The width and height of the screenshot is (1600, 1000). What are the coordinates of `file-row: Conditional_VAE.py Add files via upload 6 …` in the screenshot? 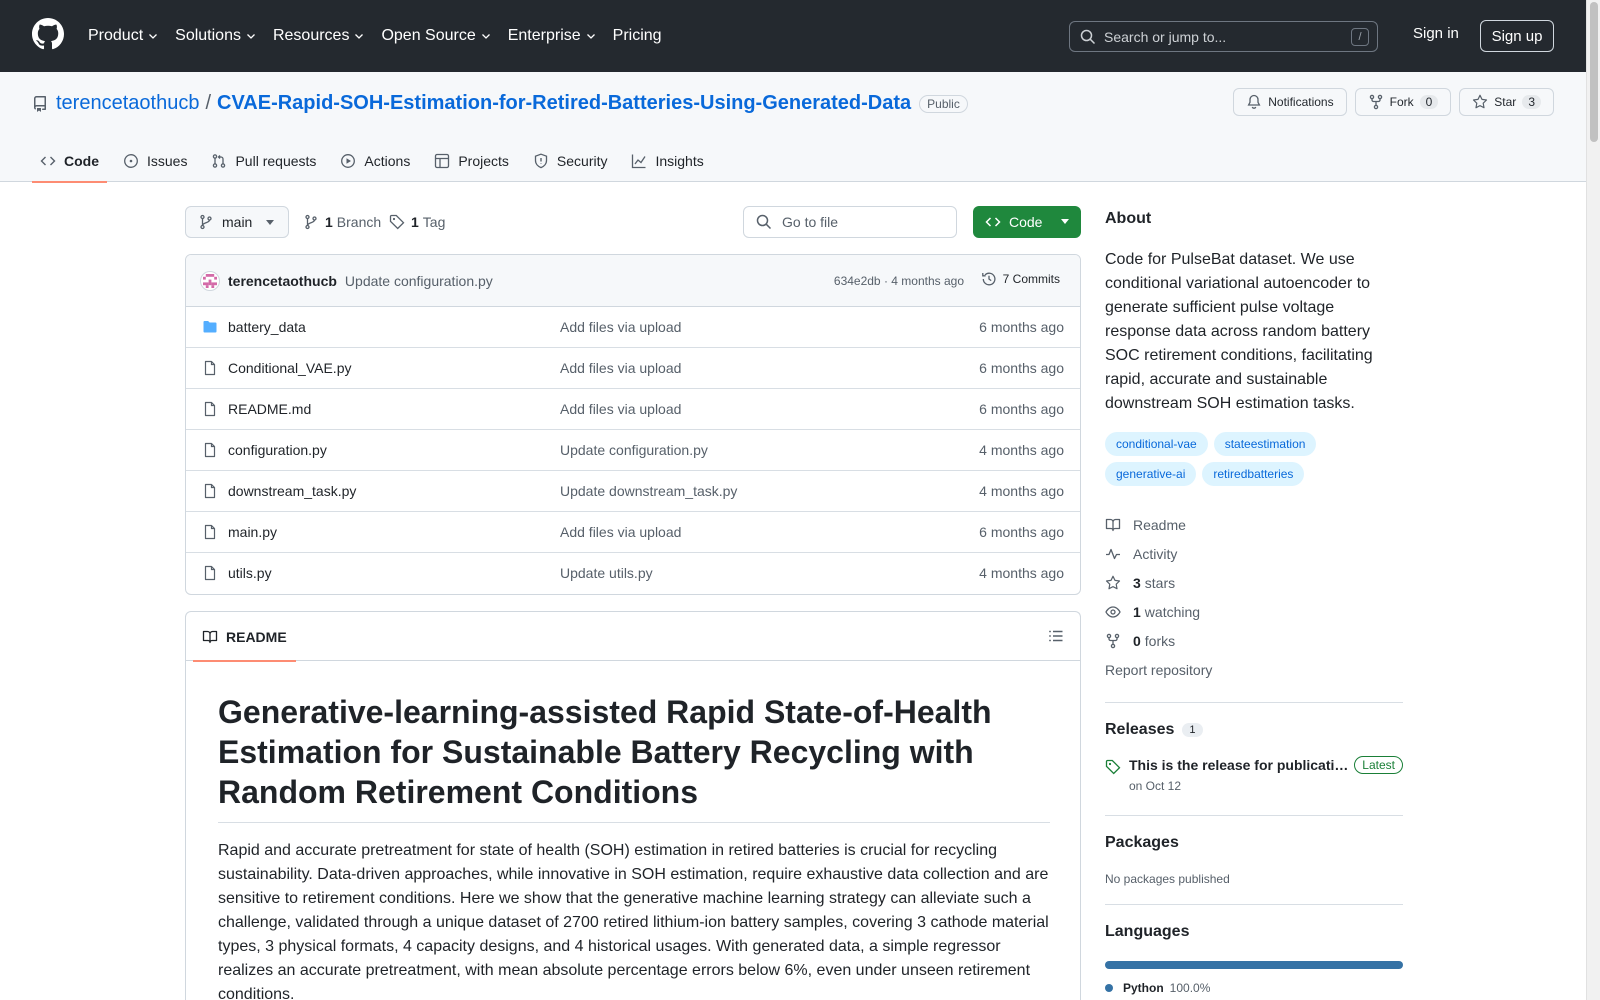 It's located at (633, 368).